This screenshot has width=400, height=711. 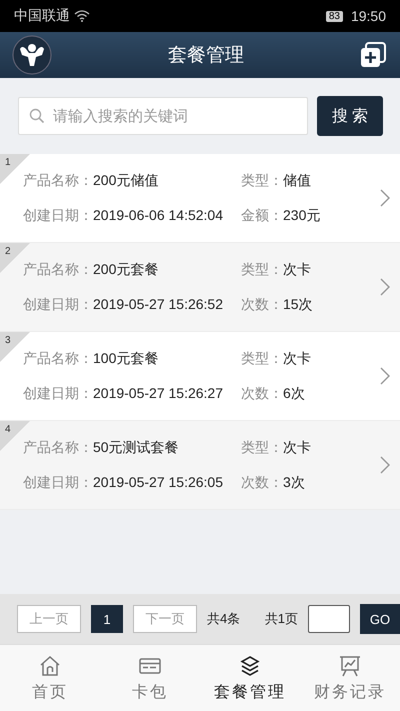 I want to click on page-input, so click(x=329, y=619).